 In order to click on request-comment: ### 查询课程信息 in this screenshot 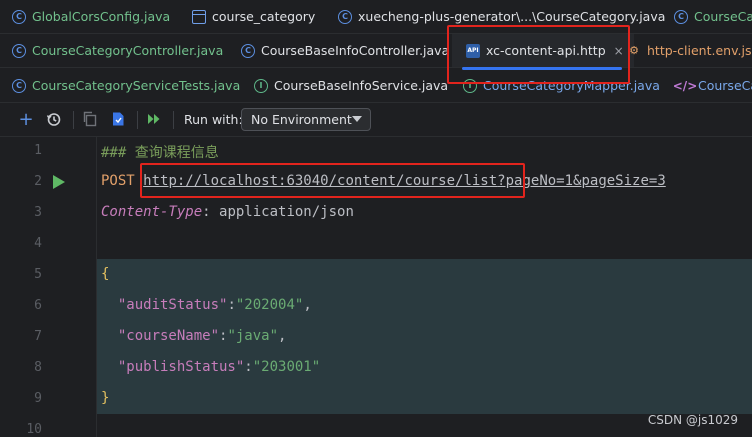, I will do `click(160, 153)`.